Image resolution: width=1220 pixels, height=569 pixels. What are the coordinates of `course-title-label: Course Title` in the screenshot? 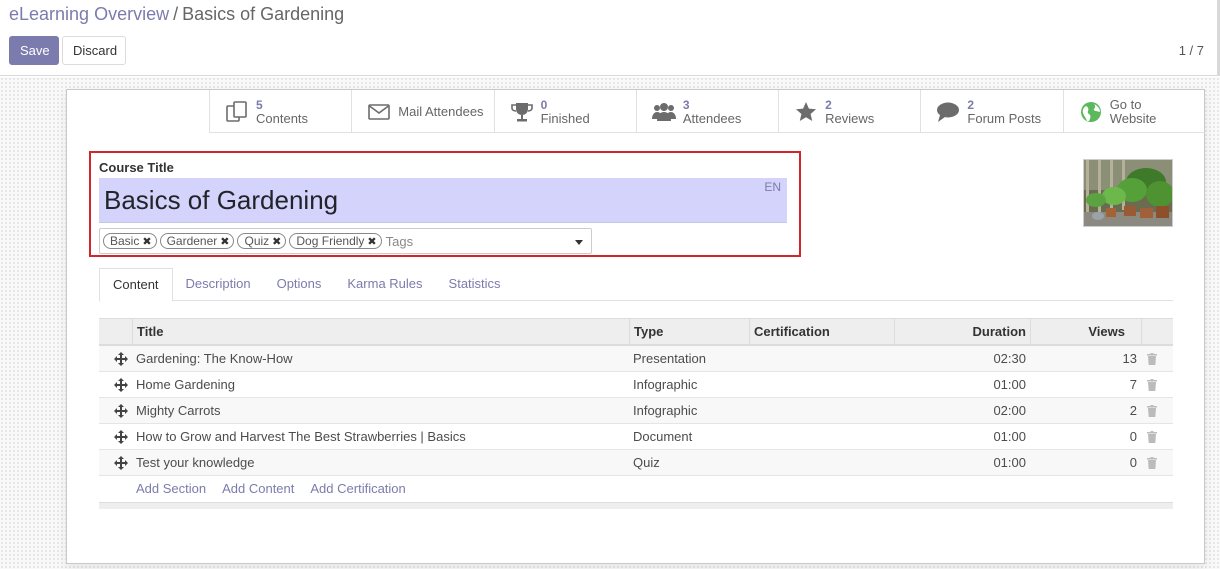 It's located at (136, 167).